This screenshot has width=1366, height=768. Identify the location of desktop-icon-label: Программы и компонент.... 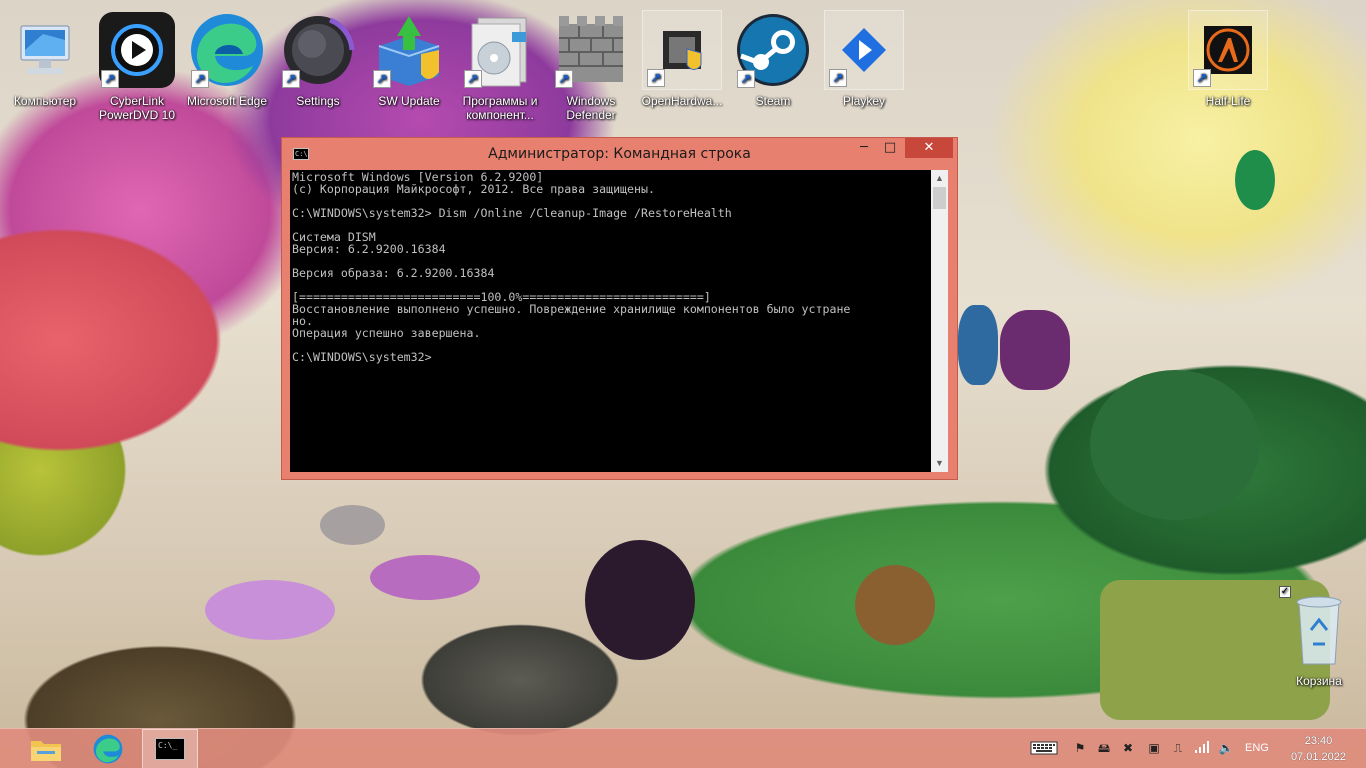
(500, 108).